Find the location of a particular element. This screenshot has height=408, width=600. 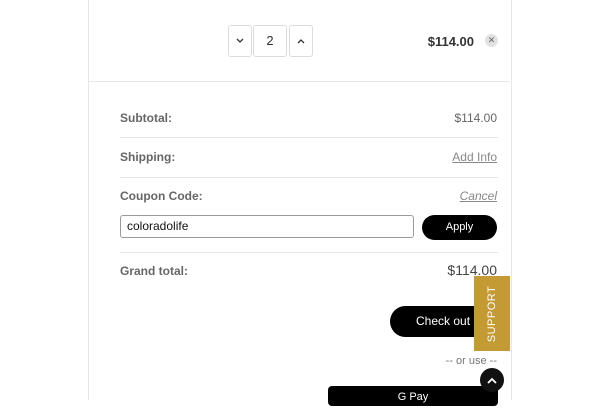

support-tab: SUPPORT is located at coordinates (492, 313).